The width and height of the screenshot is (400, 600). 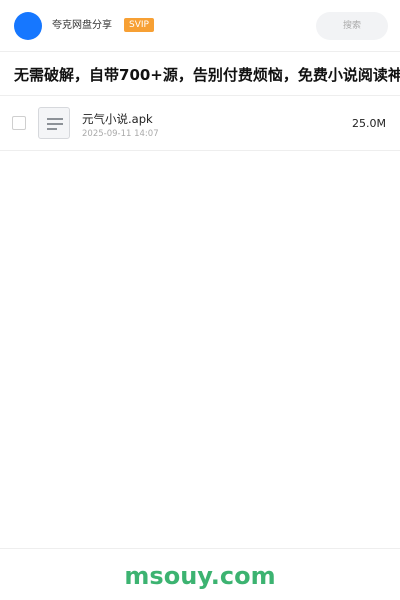 What do you see at coordinates (82, 25) in the screenshot?
I see `user-name: 夸克网盘分享` at bounding box center [82, 25].